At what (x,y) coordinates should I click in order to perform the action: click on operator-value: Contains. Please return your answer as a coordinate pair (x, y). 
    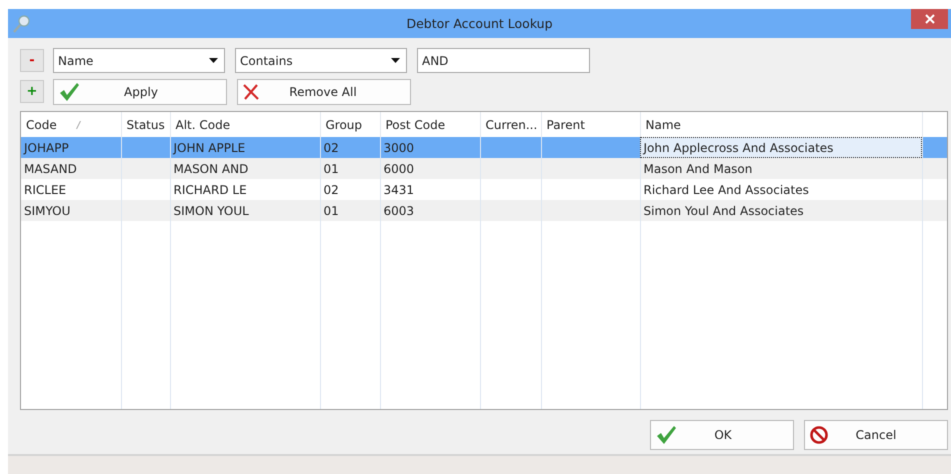
    Looking at the image, I should click on (266, 61).